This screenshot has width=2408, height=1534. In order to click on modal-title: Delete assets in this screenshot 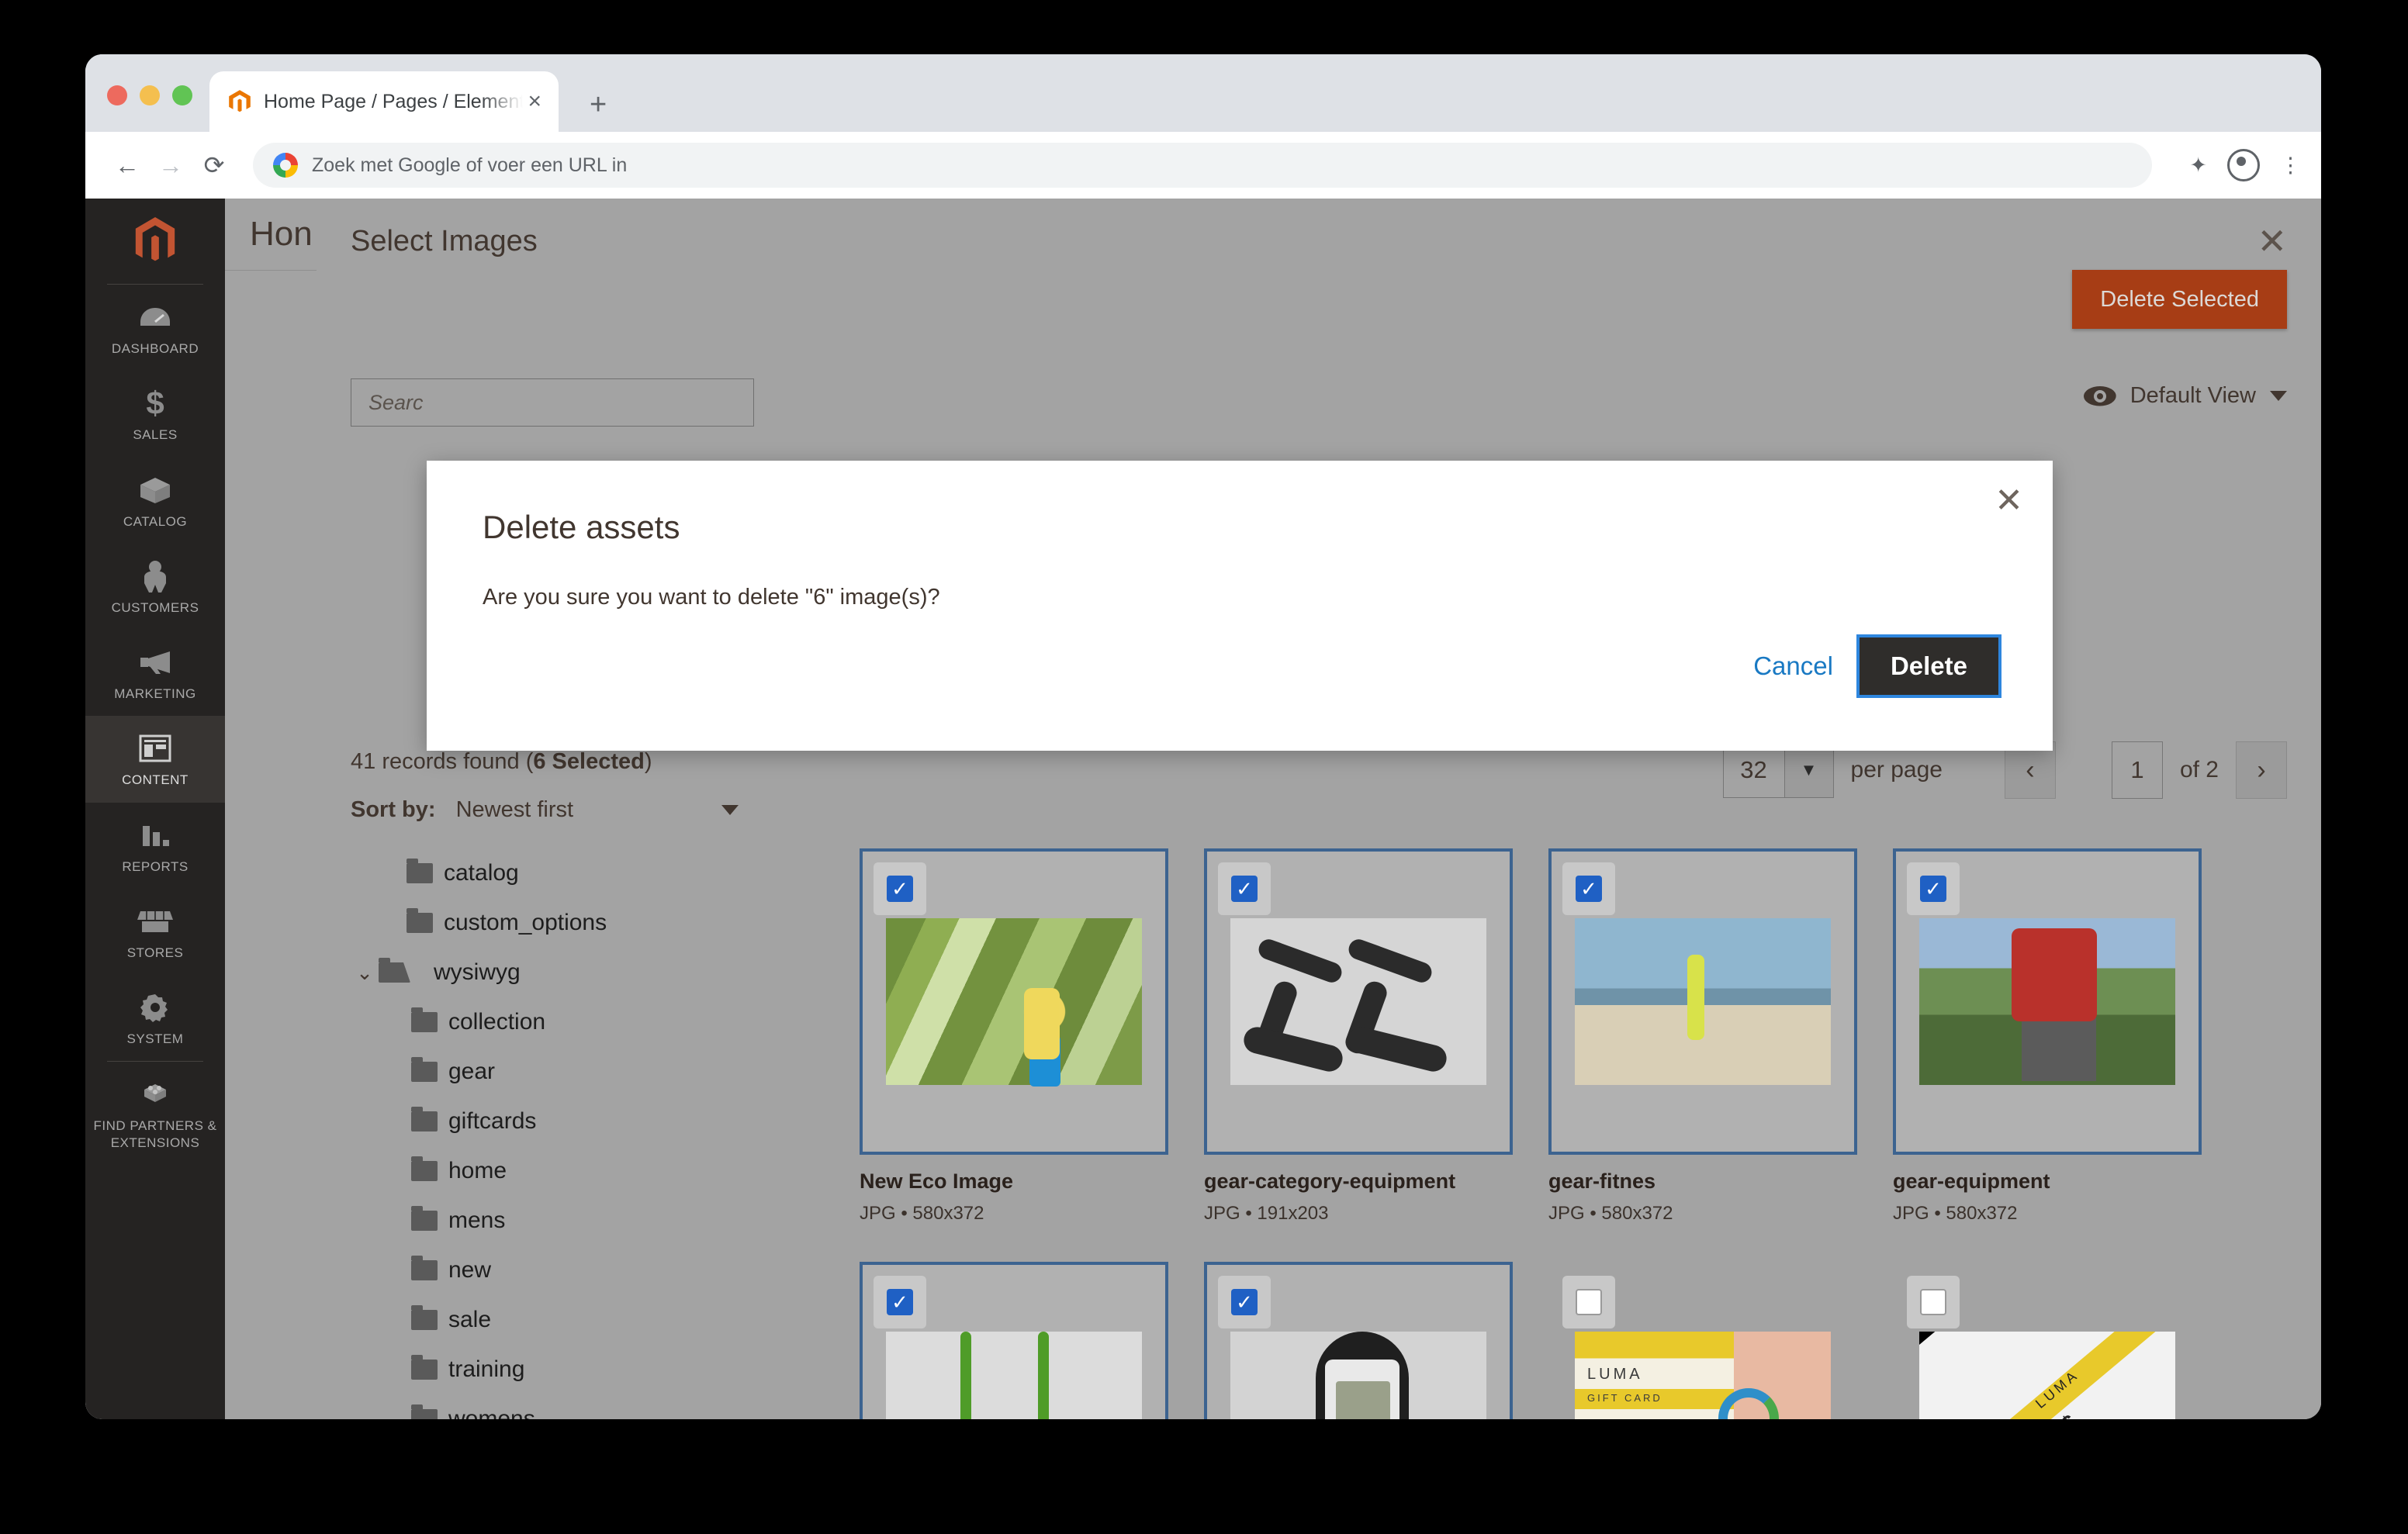, I will do `click(581, 527)`.